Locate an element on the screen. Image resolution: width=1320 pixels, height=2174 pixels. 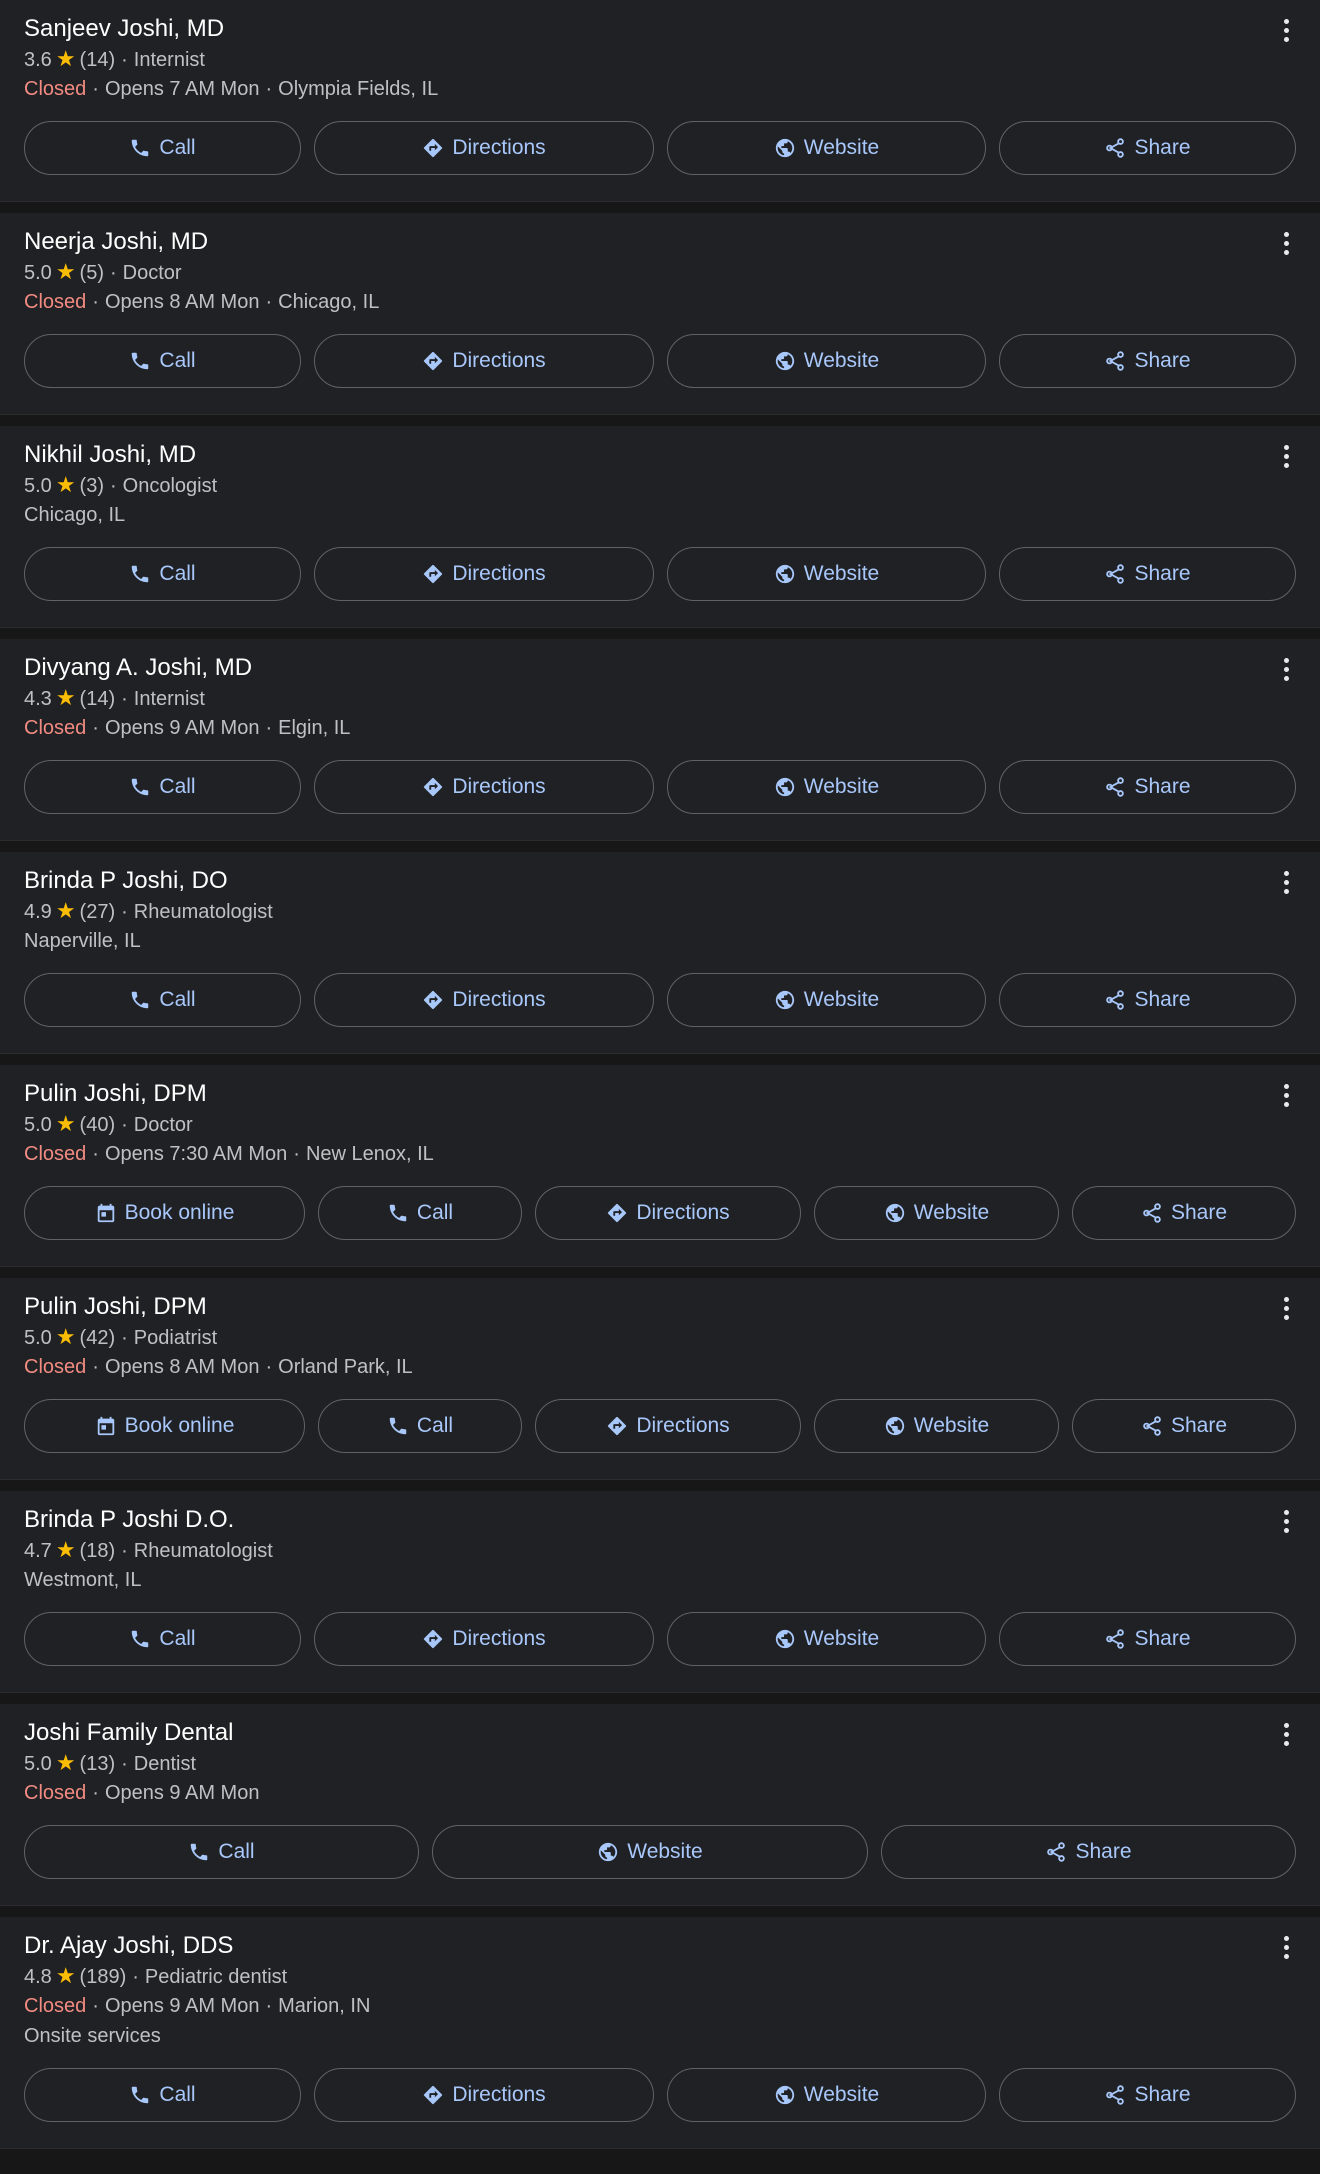
review-count: (42) is located at coordinates (97, 1338).